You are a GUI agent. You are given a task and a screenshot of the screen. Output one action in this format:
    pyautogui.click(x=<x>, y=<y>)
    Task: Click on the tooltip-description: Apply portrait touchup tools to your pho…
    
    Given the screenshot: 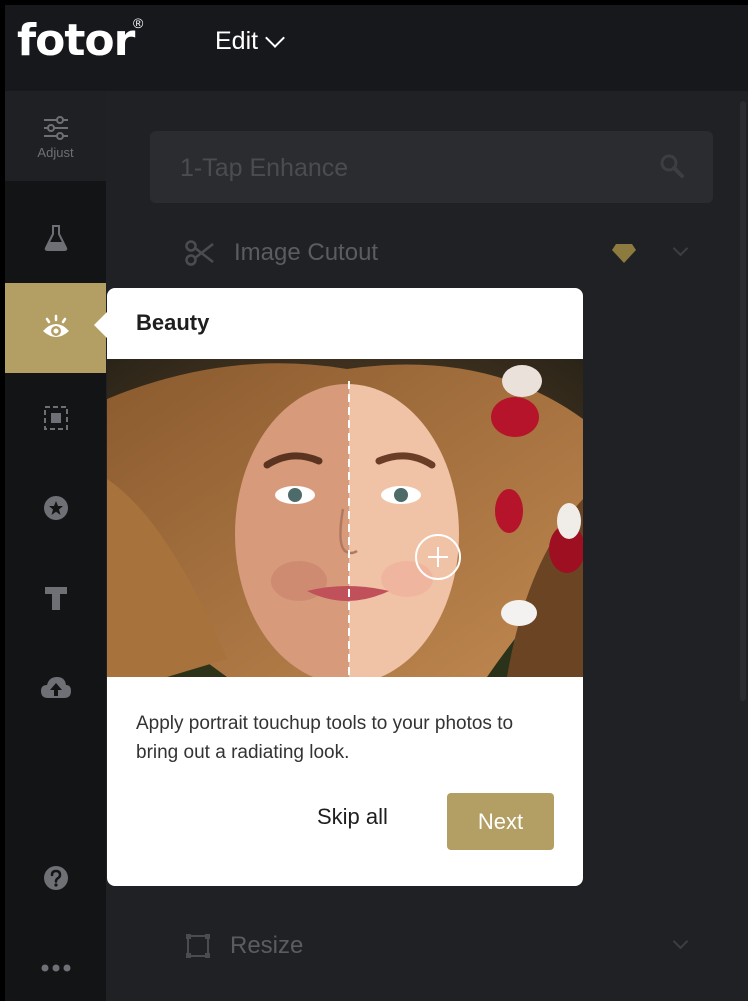 What is the action you would take?
    pyautogui.click(x=325, y=738)
    